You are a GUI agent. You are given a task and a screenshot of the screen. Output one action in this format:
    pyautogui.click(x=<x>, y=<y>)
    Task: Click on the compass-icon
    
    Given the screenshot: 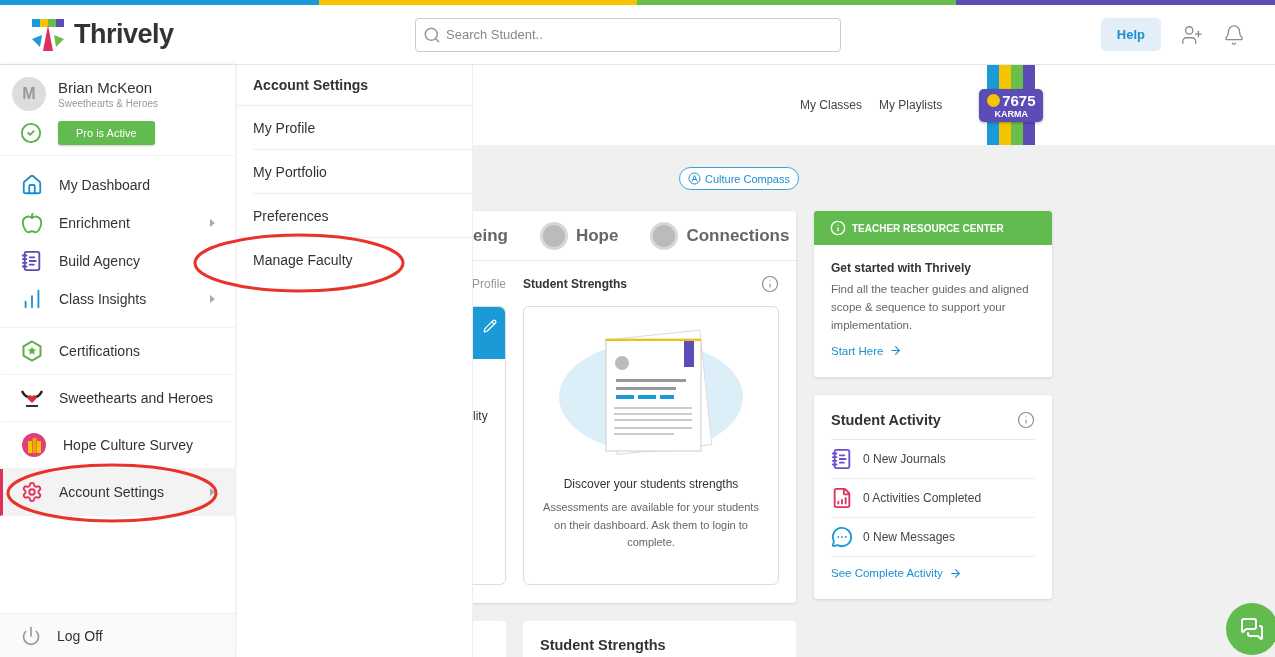 What is the action you would take?
    pyautogui.click(x=694, y=178)
    